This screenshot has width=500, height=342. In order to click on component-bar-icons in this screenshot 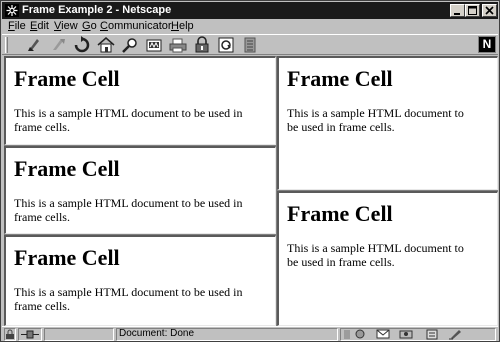, I will do `click(402, 334)`.